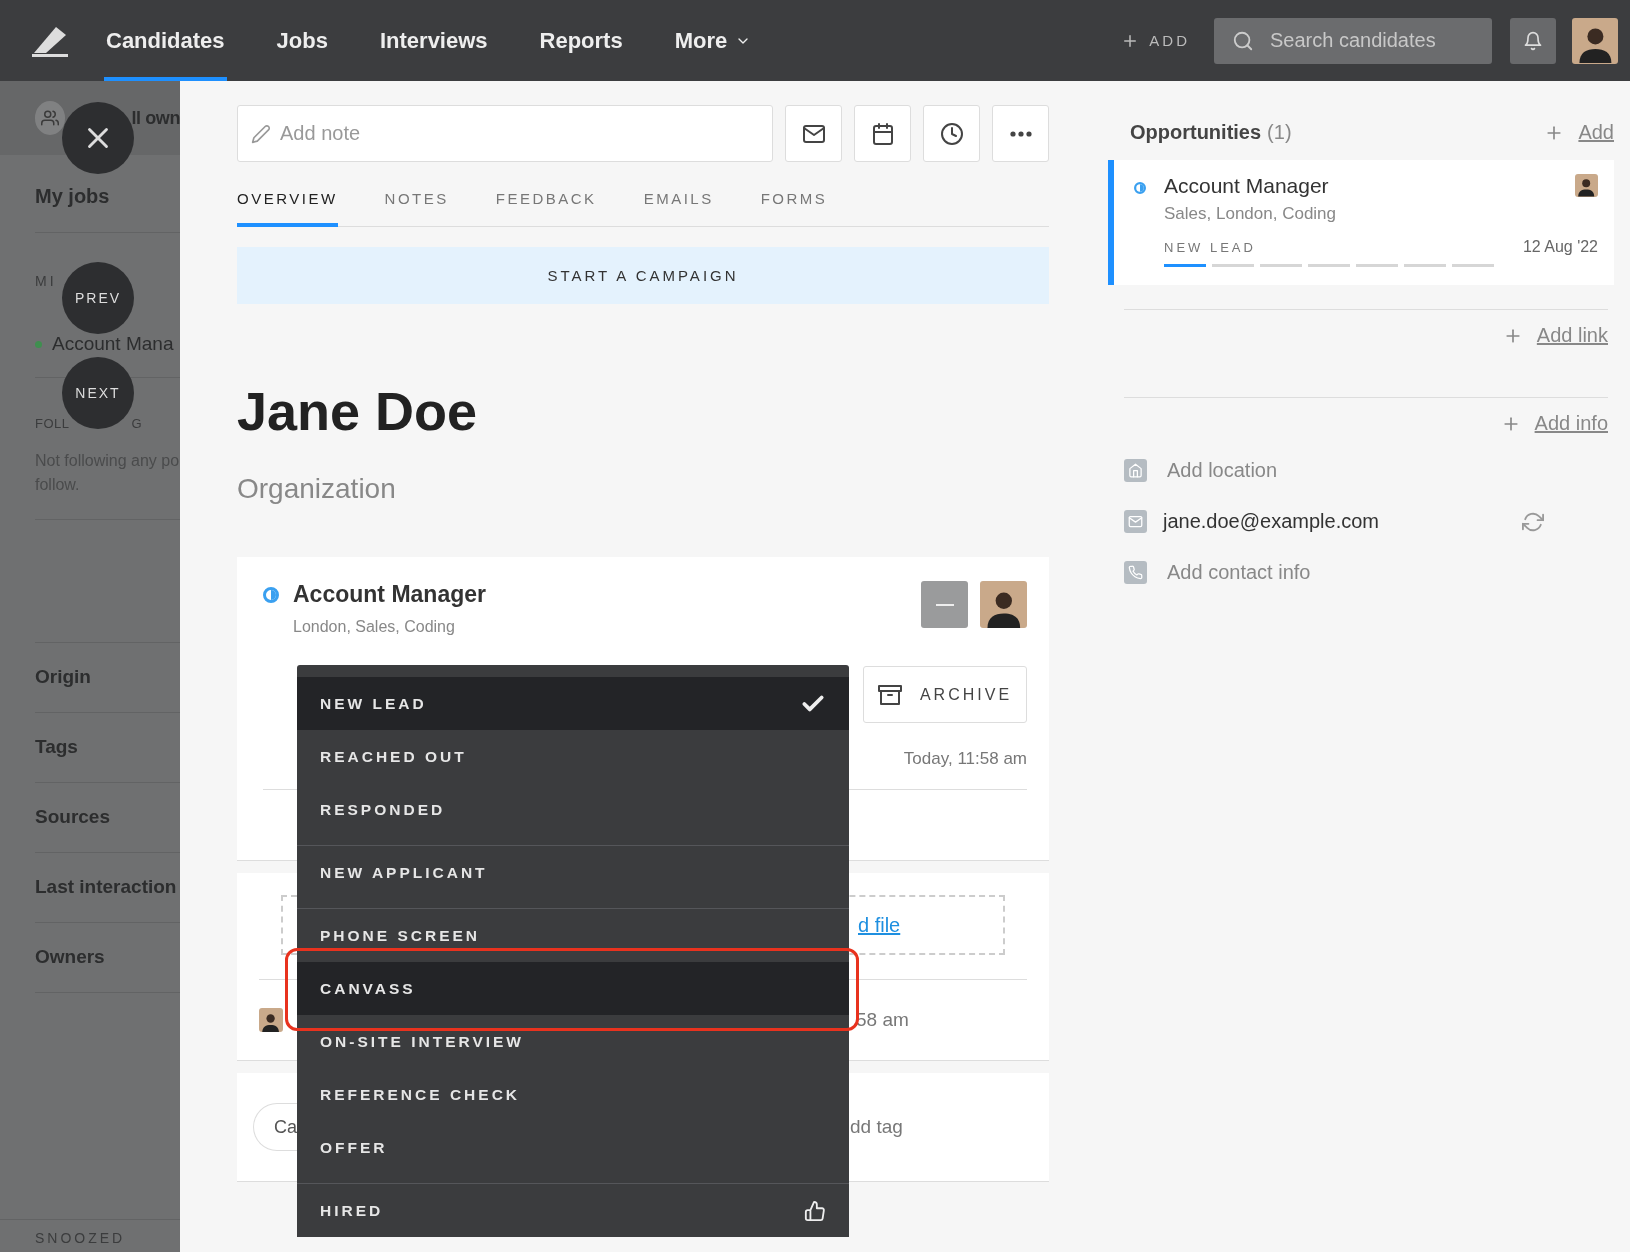  What do you see at coordinates (302, 40) in the screenshot?
I see `nav-tab: Jobs` at bounding box center [302, 40].